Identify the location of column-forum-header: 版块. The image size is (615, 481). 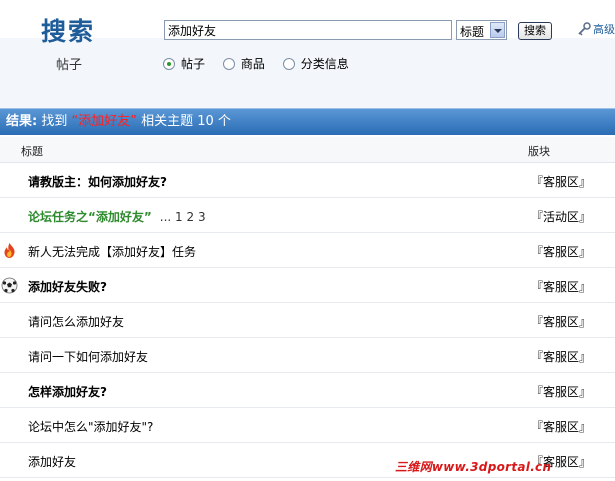
(539, 151).